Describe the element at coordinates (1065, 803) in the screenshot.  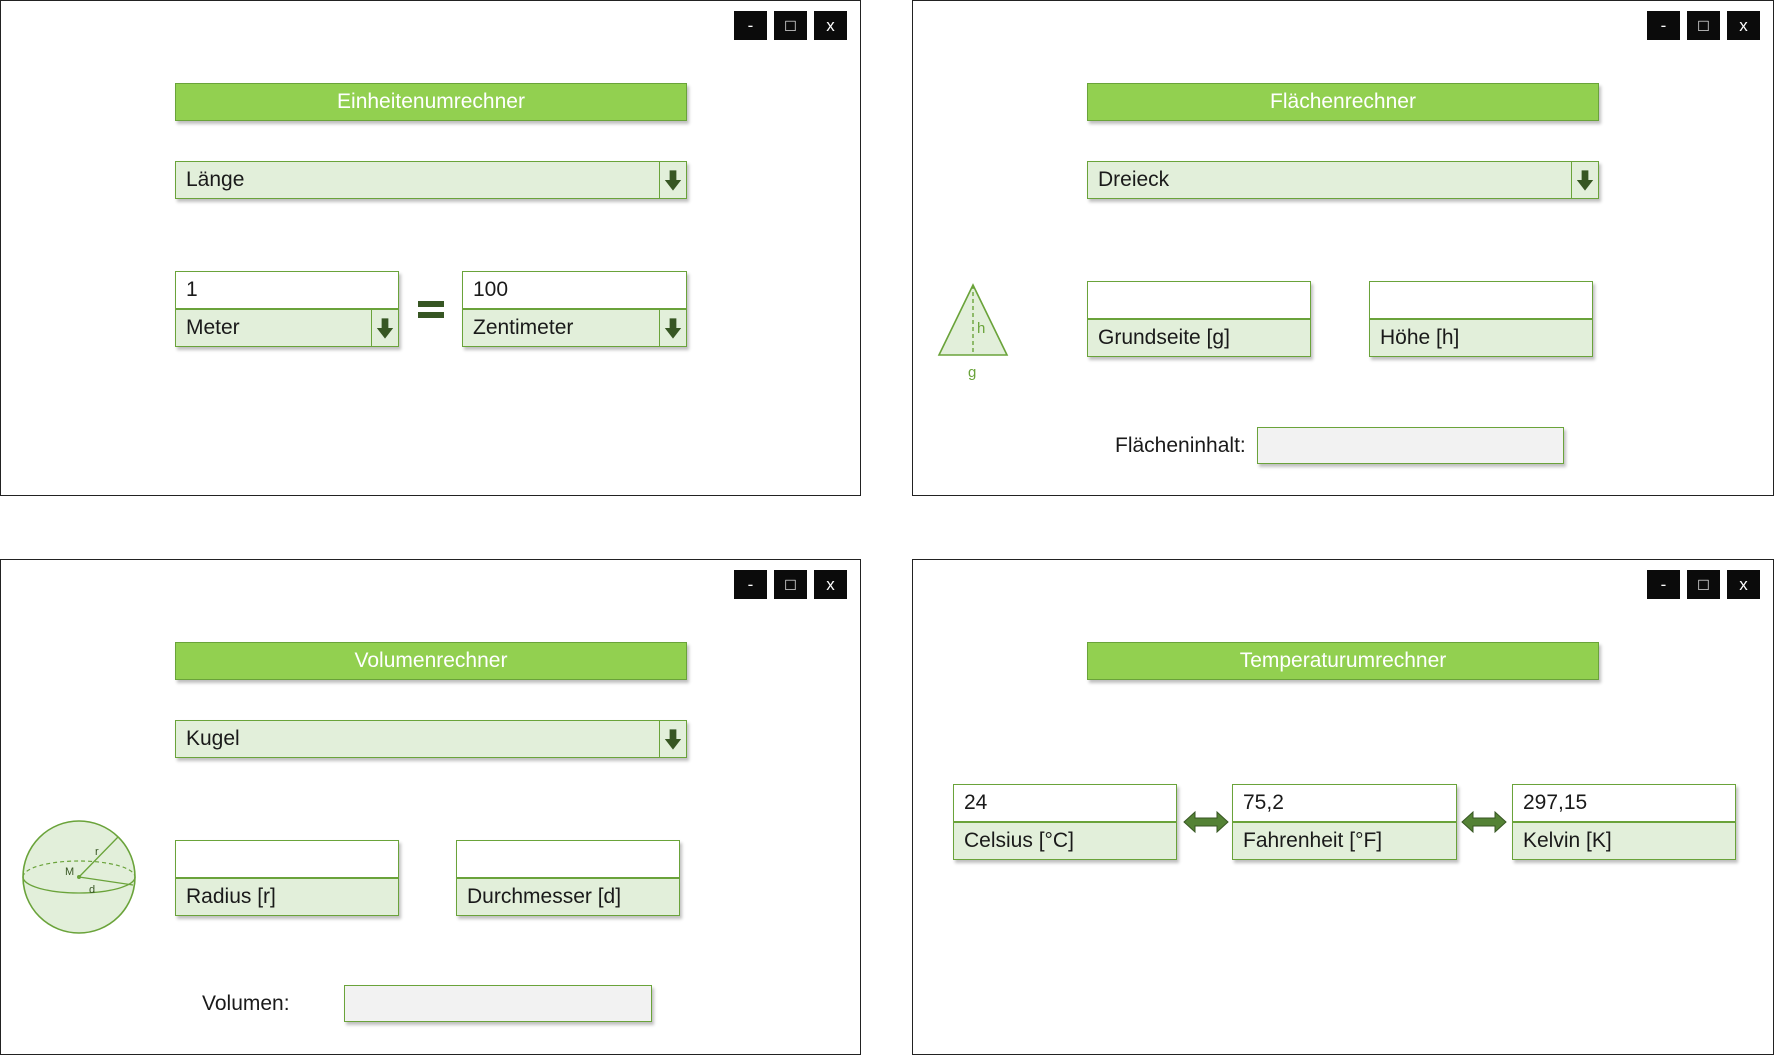
I see `celsius-input: 24` at that location.